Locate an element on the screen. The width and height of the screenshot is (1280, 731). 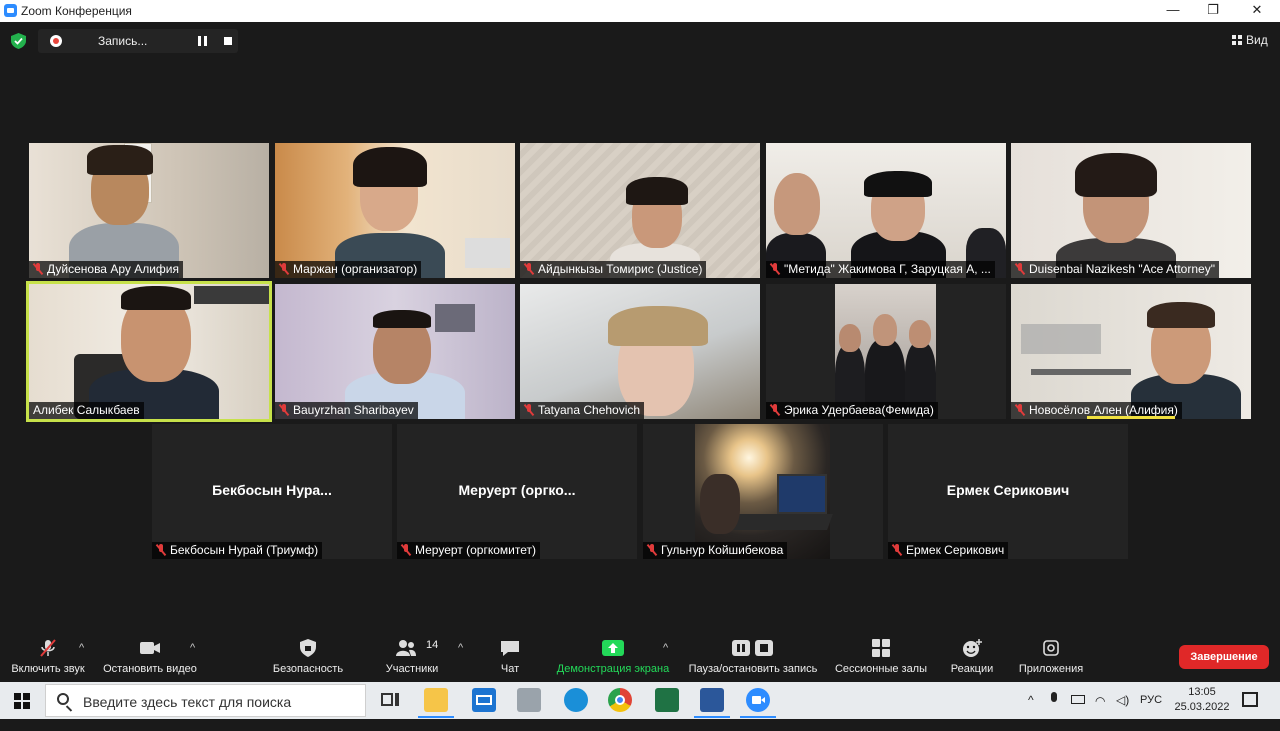
video-tile: Эрика Удербаева(Фемида) is located at coordinates (886, 351).